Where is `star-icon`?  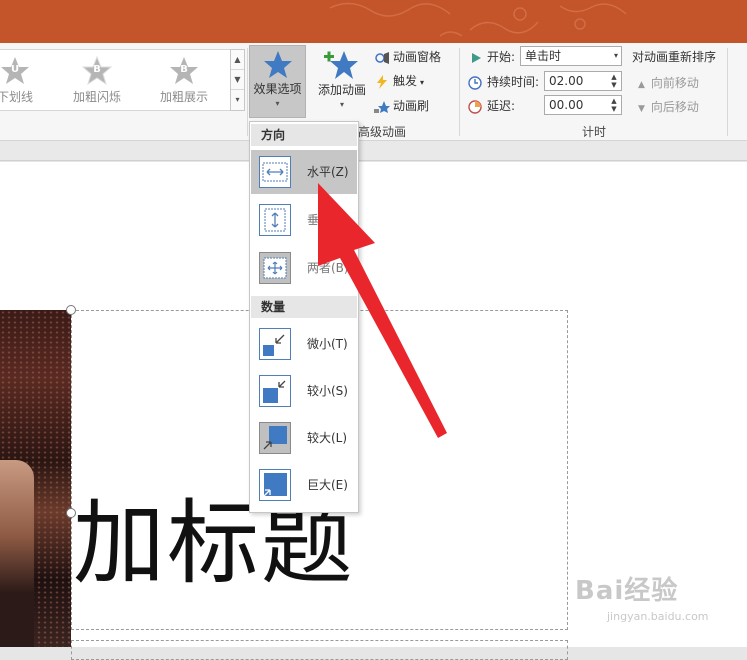
star-icon is located at coordinates (277, 64).